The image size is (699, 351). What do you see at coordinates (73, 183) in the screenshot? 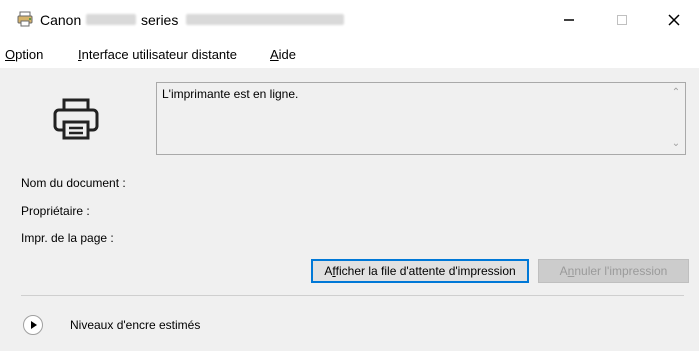
I see `document-name-label: Nom du document :` at bounding box center [73, 183].